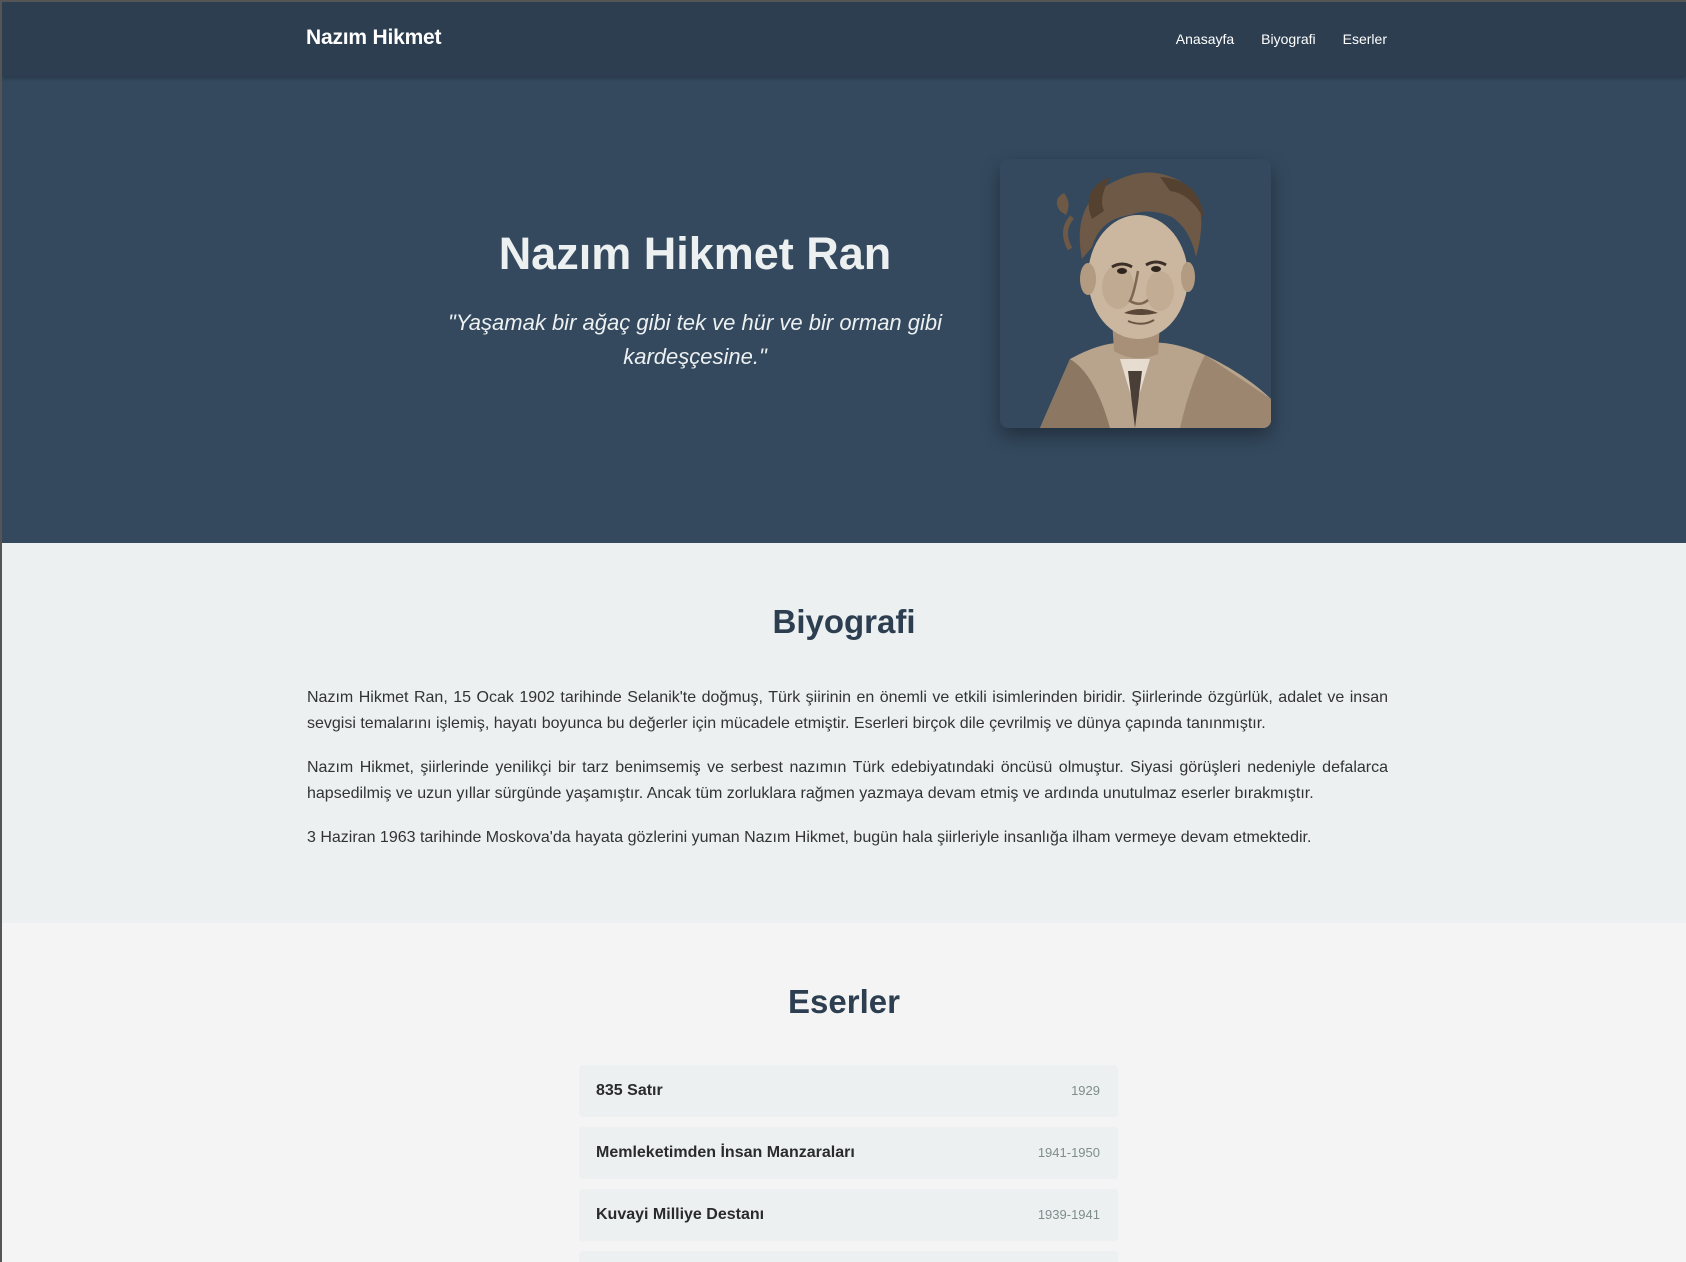 This screenshot has height=1262, width=1686. I want to click on nav-link-eserler: Eserler, so click(1365, 39).